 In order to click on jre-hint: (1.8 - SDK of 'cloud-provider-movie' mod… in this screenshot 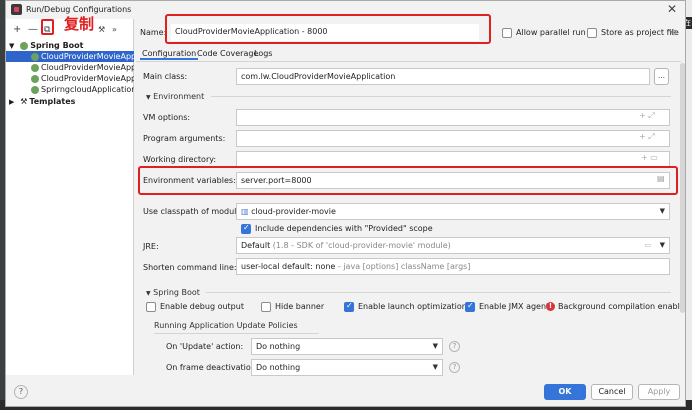, I will do `click(361, 245)`.